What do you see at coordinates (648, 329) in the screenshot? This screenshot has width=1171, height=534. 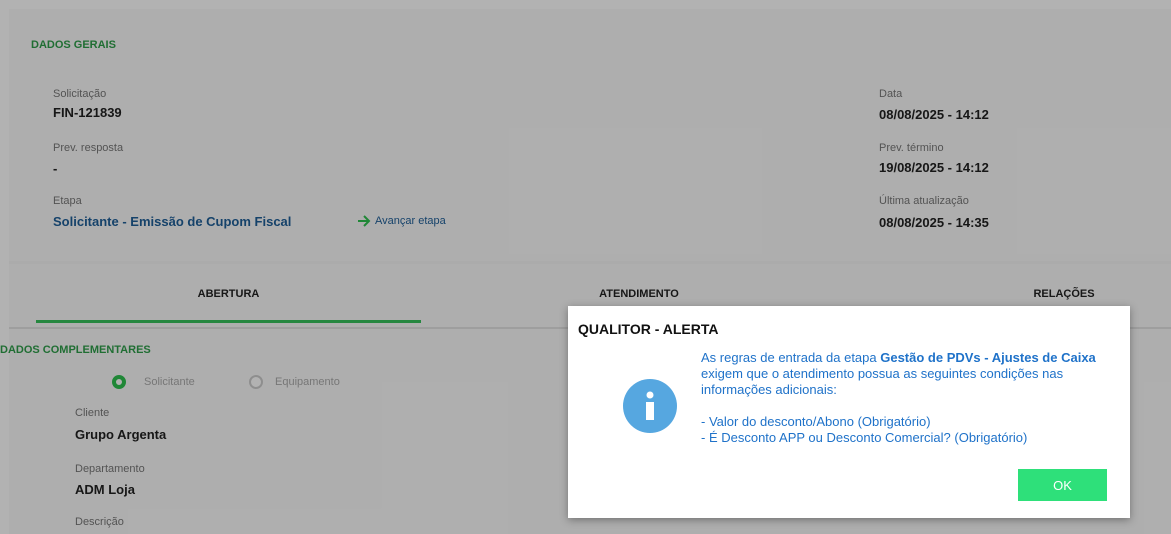 I see `dialog-title: QUALITOR - ALERTA` at bounding box center [648, 329].